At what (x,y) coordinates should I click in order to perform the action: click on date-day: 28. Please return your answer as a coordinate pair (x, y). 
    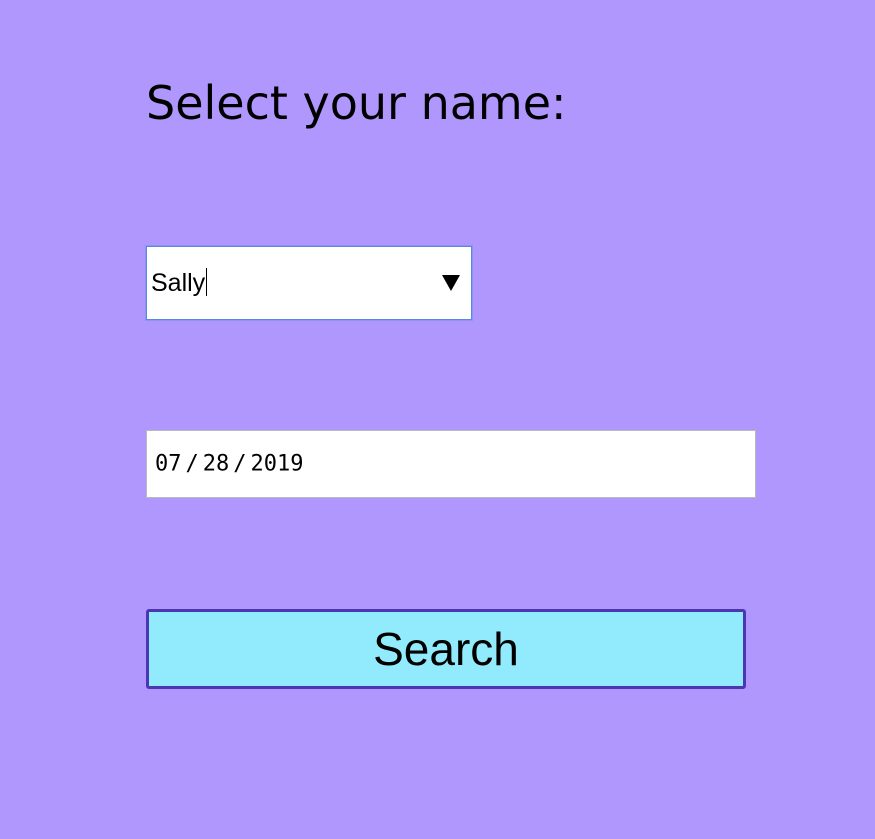
    Looking at the image, I should click on (216, 464).